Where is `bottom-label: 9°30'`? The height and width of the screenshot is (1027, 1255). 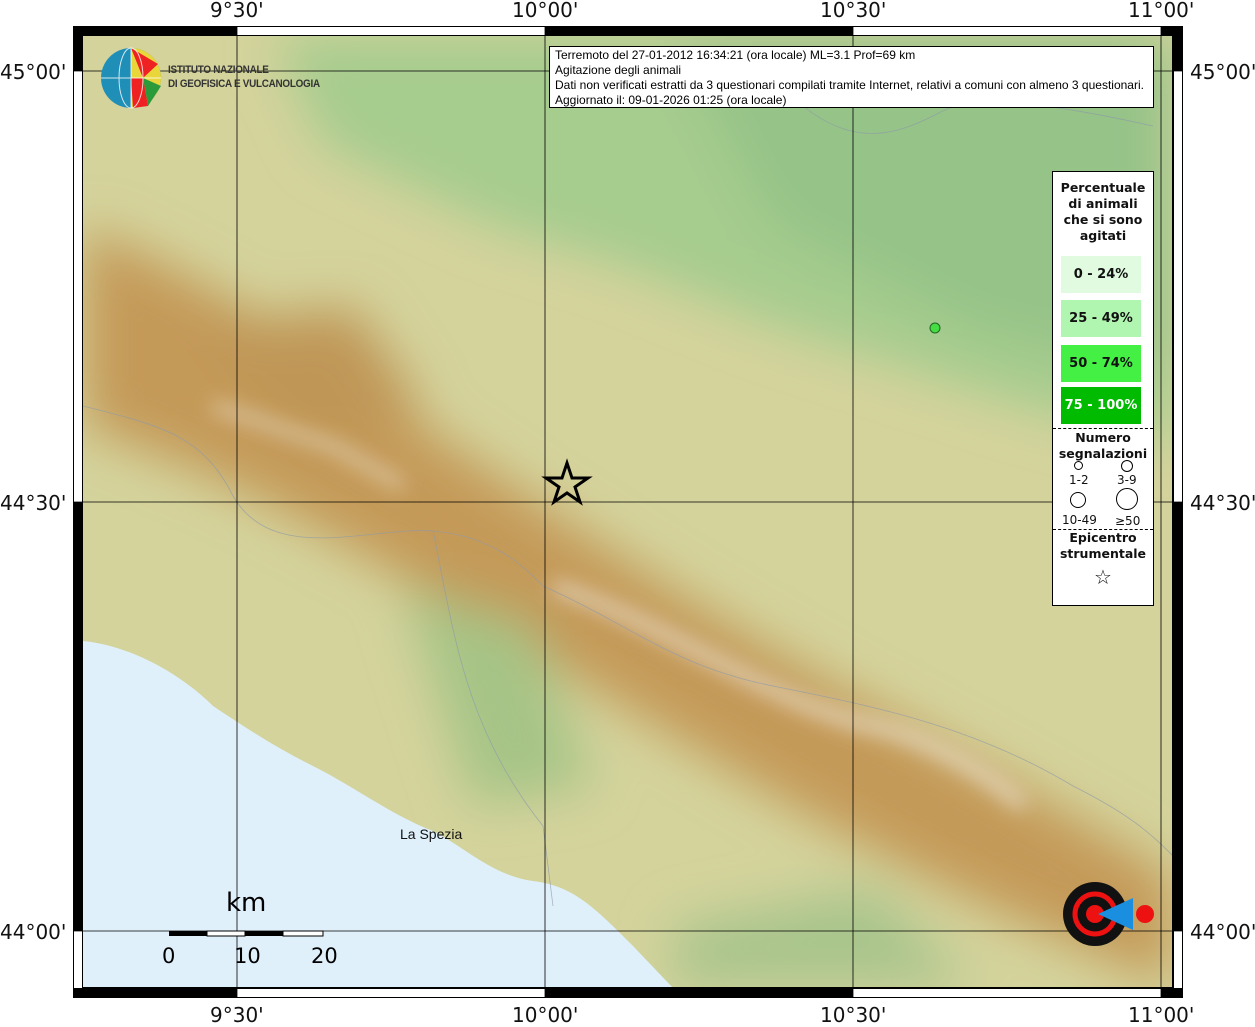
bottom-label: 9°30' is located at coordinates (237, 1015).